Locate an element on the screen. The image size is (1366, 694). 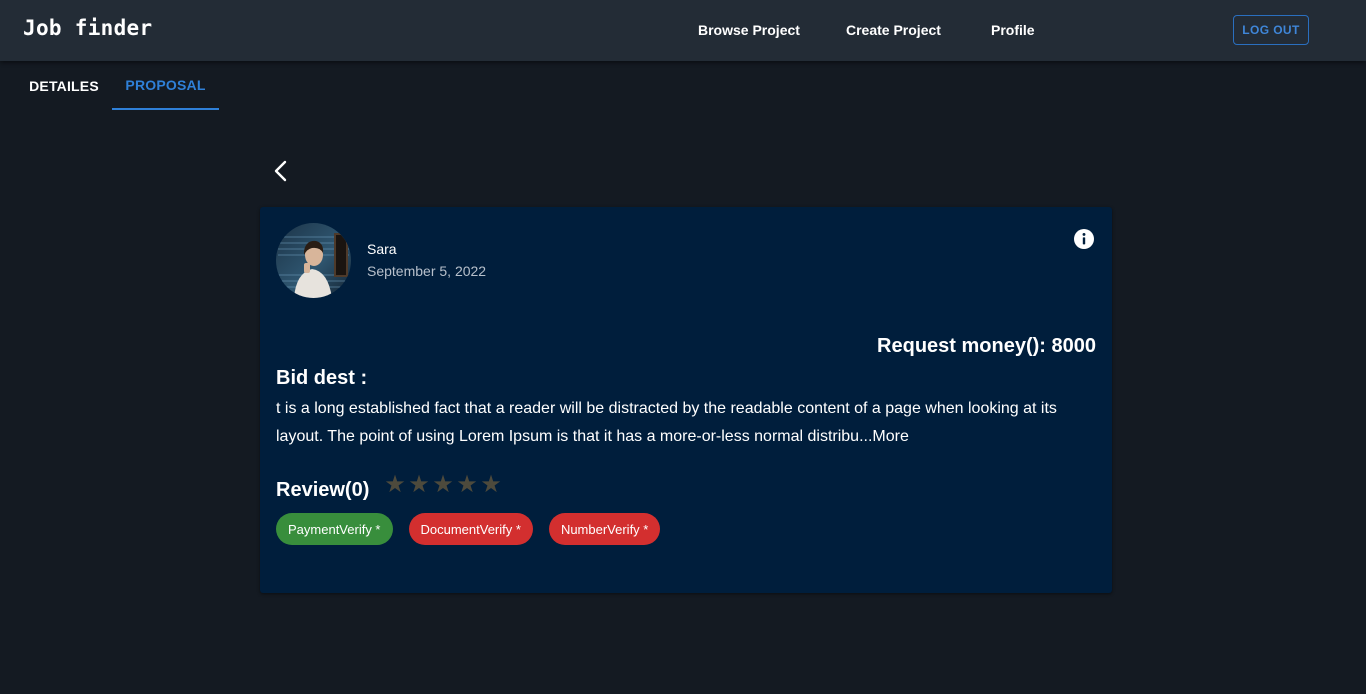
nav-create-project: Create Project is located at coordinates (893, 30).